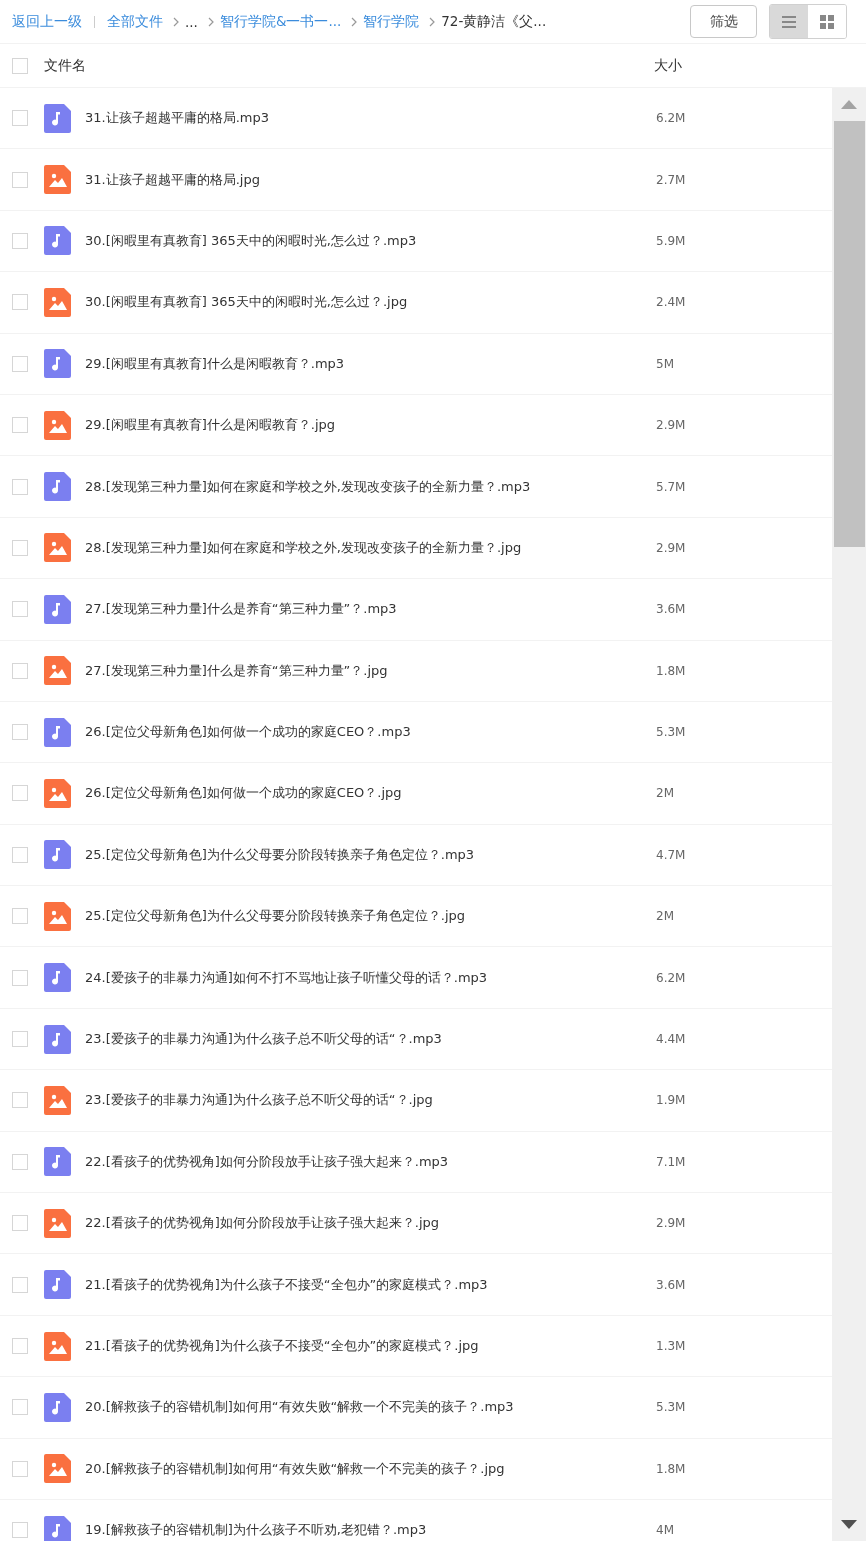 The width and height of the screenshot is (866, 1541). I want to click on list-view-button, so click(789, 21).